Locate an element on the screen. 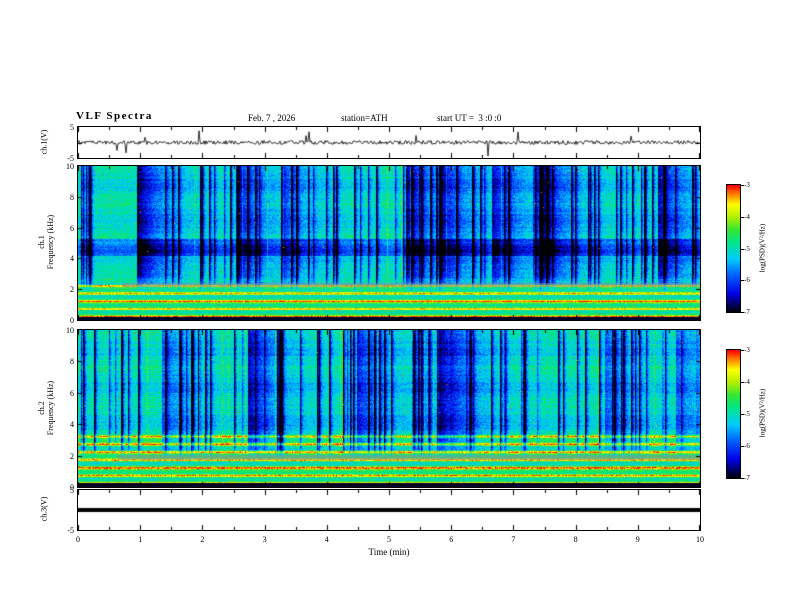 The height and width of the screenshot is (612, 792). ch1-waveform-ylabel: ch.1(V) is located at coordinates (44, 142).